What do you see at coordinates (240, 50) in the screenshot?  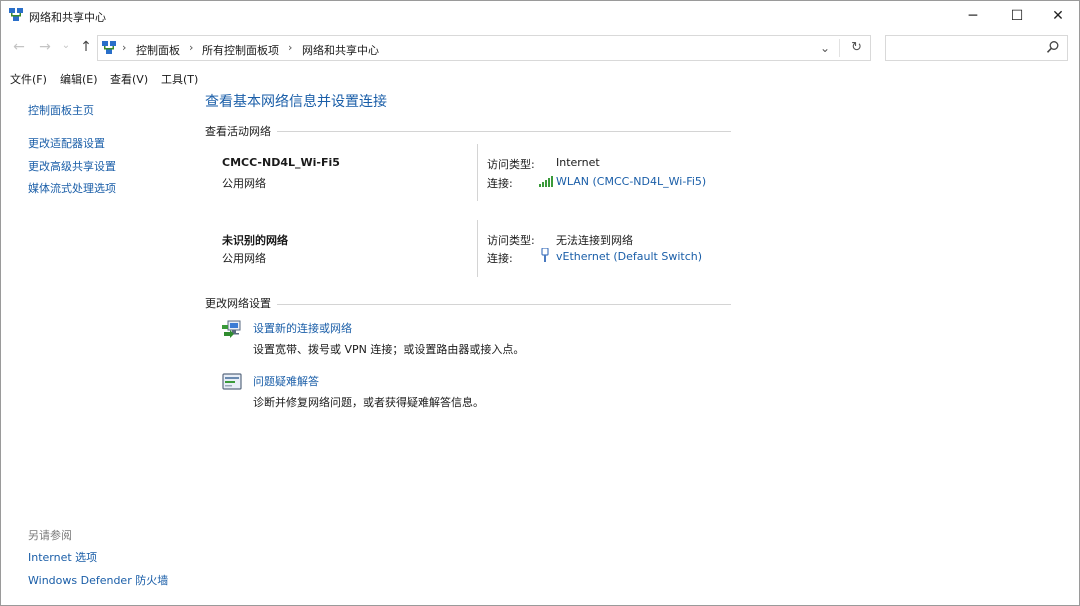 I see `breadcrumb-all-items: 所有控制面板项` at bounding box center [240, 50].